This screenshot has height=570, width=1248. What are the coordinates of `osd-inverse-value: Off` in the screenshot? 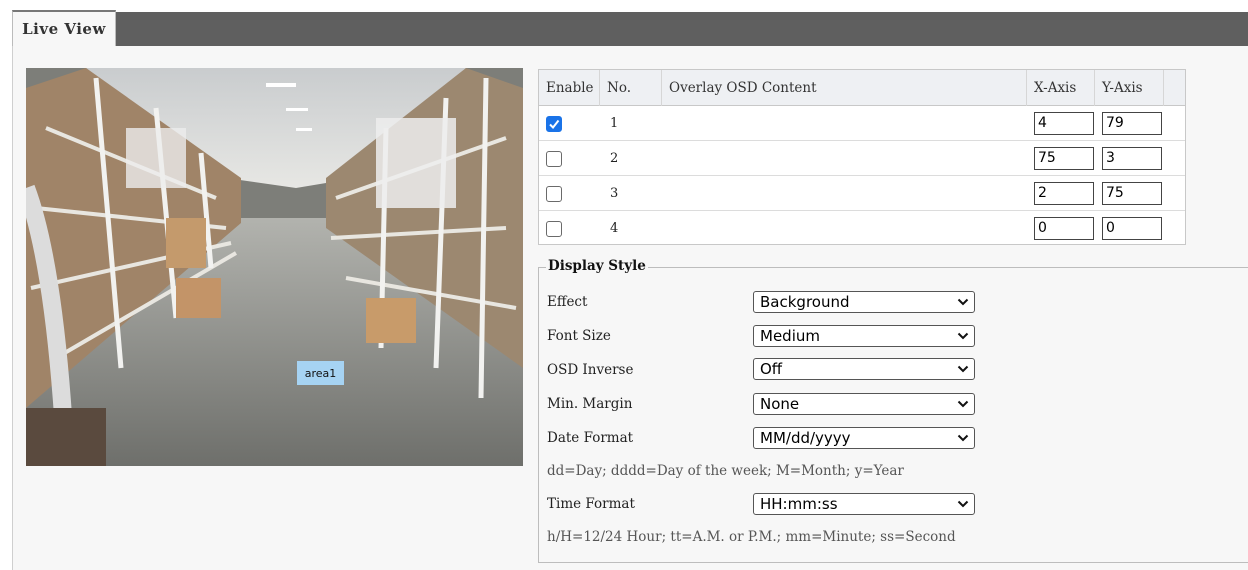 It's located at (771, 369).